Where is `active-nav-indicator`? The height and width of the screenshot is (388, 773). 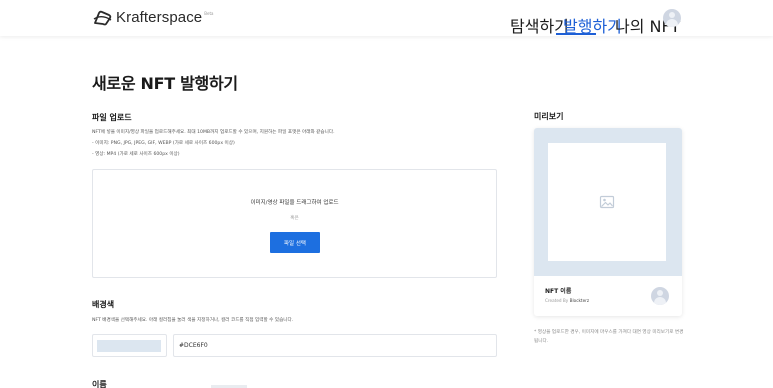 active-nav-indicator is located at coordinates (576, 34).